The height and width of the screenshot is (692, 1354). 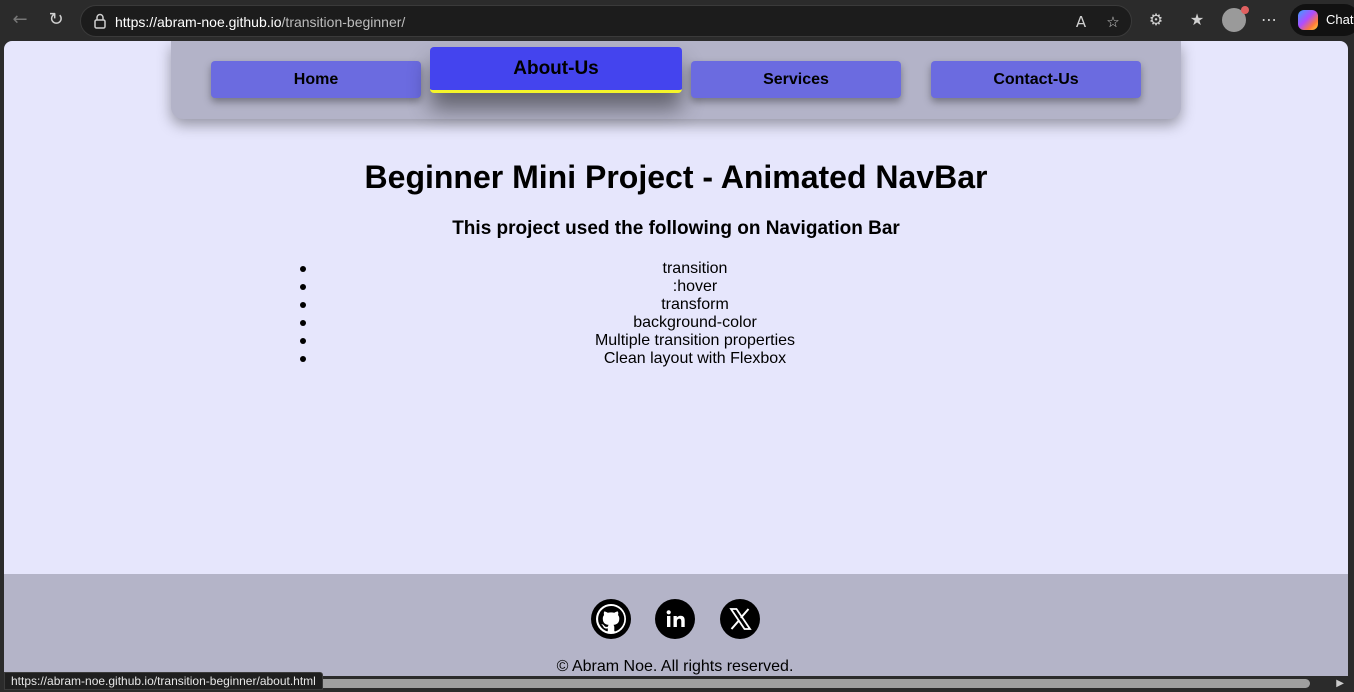 What do you see at coordinates (1340, 19) in the screenshot?
I see `chat-label: Chat` at bounding box center [1340, 19].